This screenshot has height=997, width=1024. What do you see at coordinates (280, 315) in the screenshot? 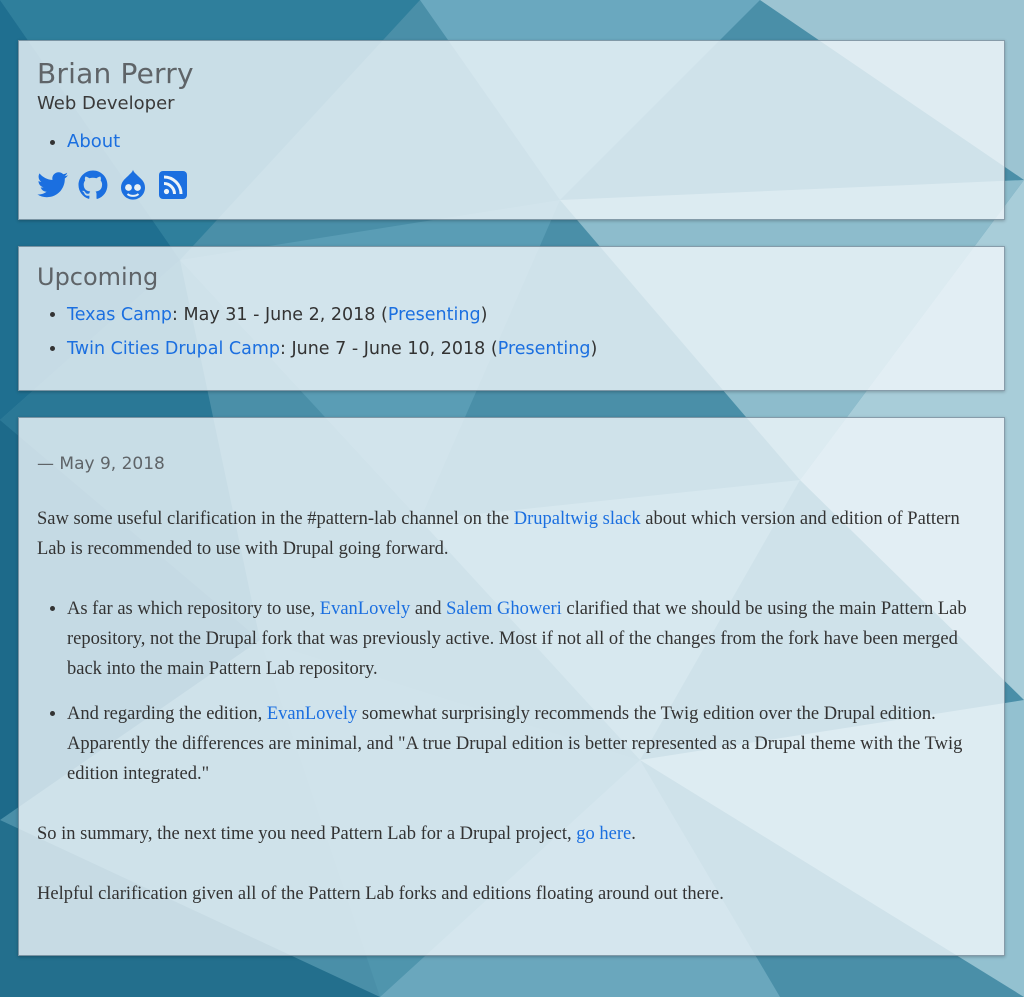
I see `event-dates: : May 31 - June 2, 2018 (` at bounding box center [280, 315].